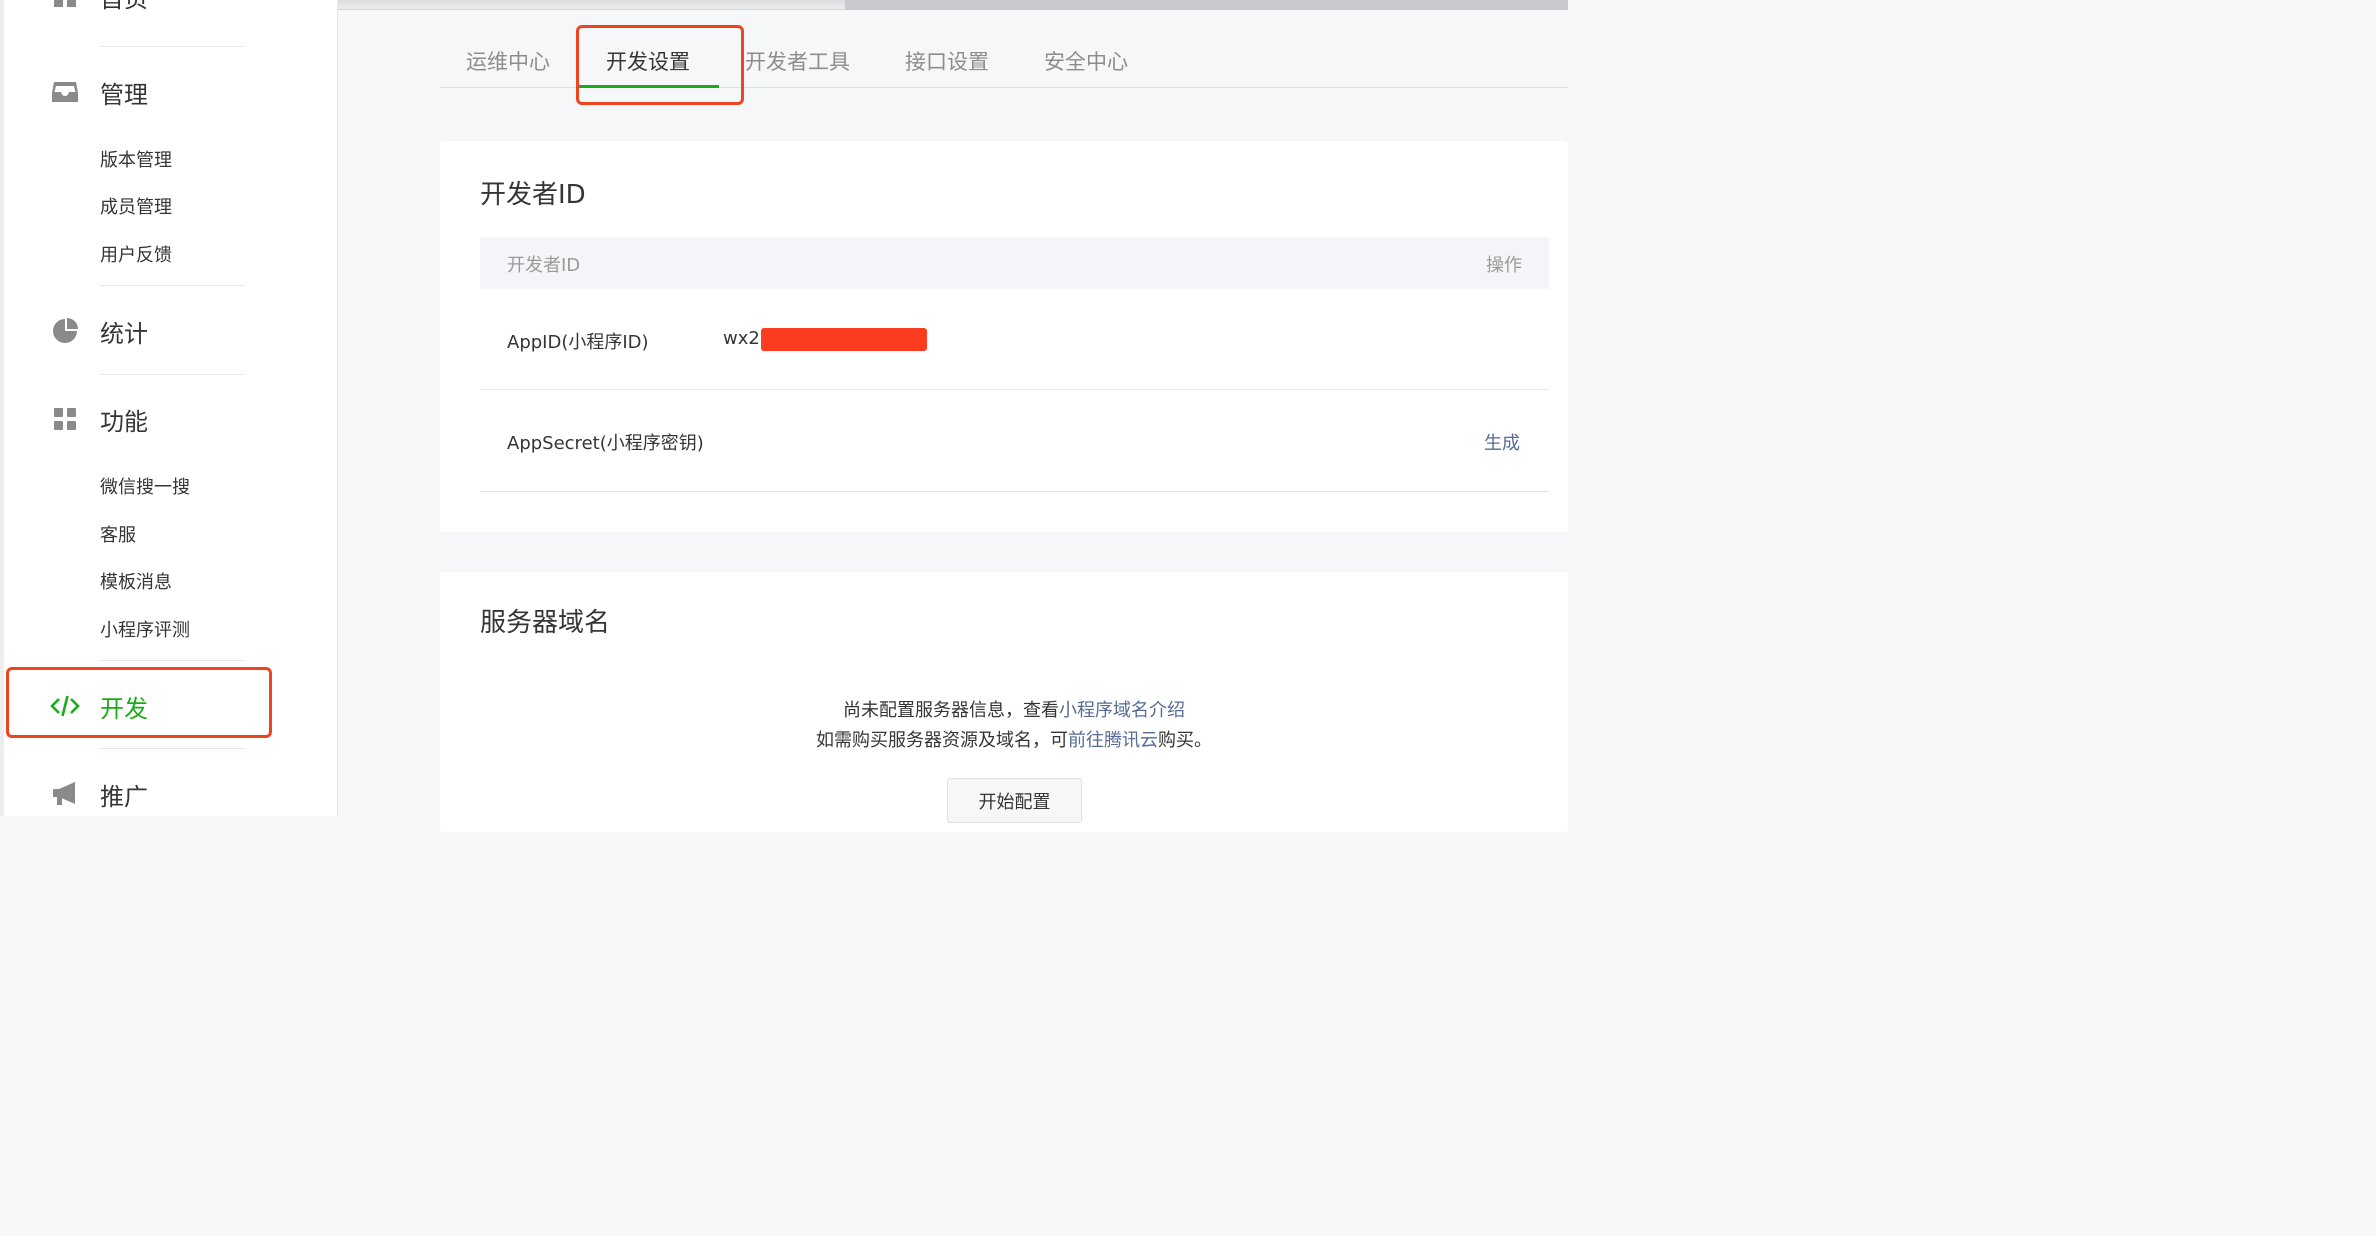 Image resolution: width=2376 pixels, height=1236 pixels. Describe the element at coordinates (124, 333) in the screenshot. I see `sidebar-stats-label: 统计` at that location.